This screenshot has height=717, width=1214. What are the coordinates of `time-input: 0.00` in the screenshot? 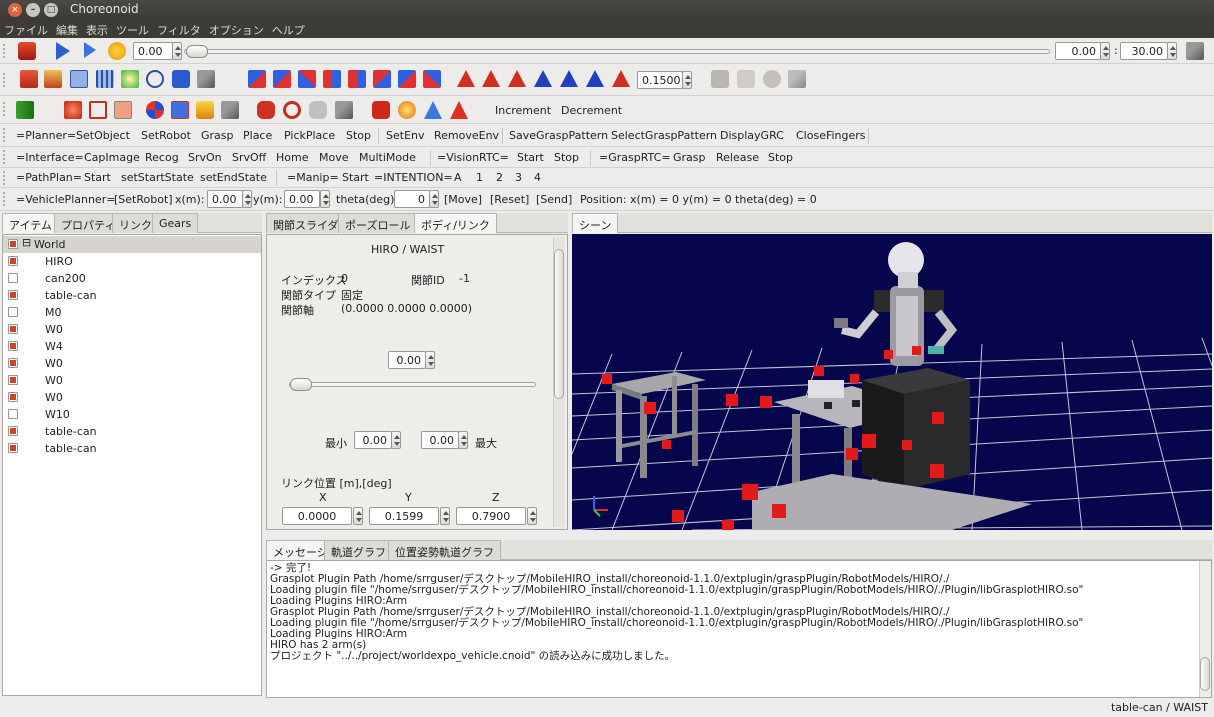 It's located at (153, 51).